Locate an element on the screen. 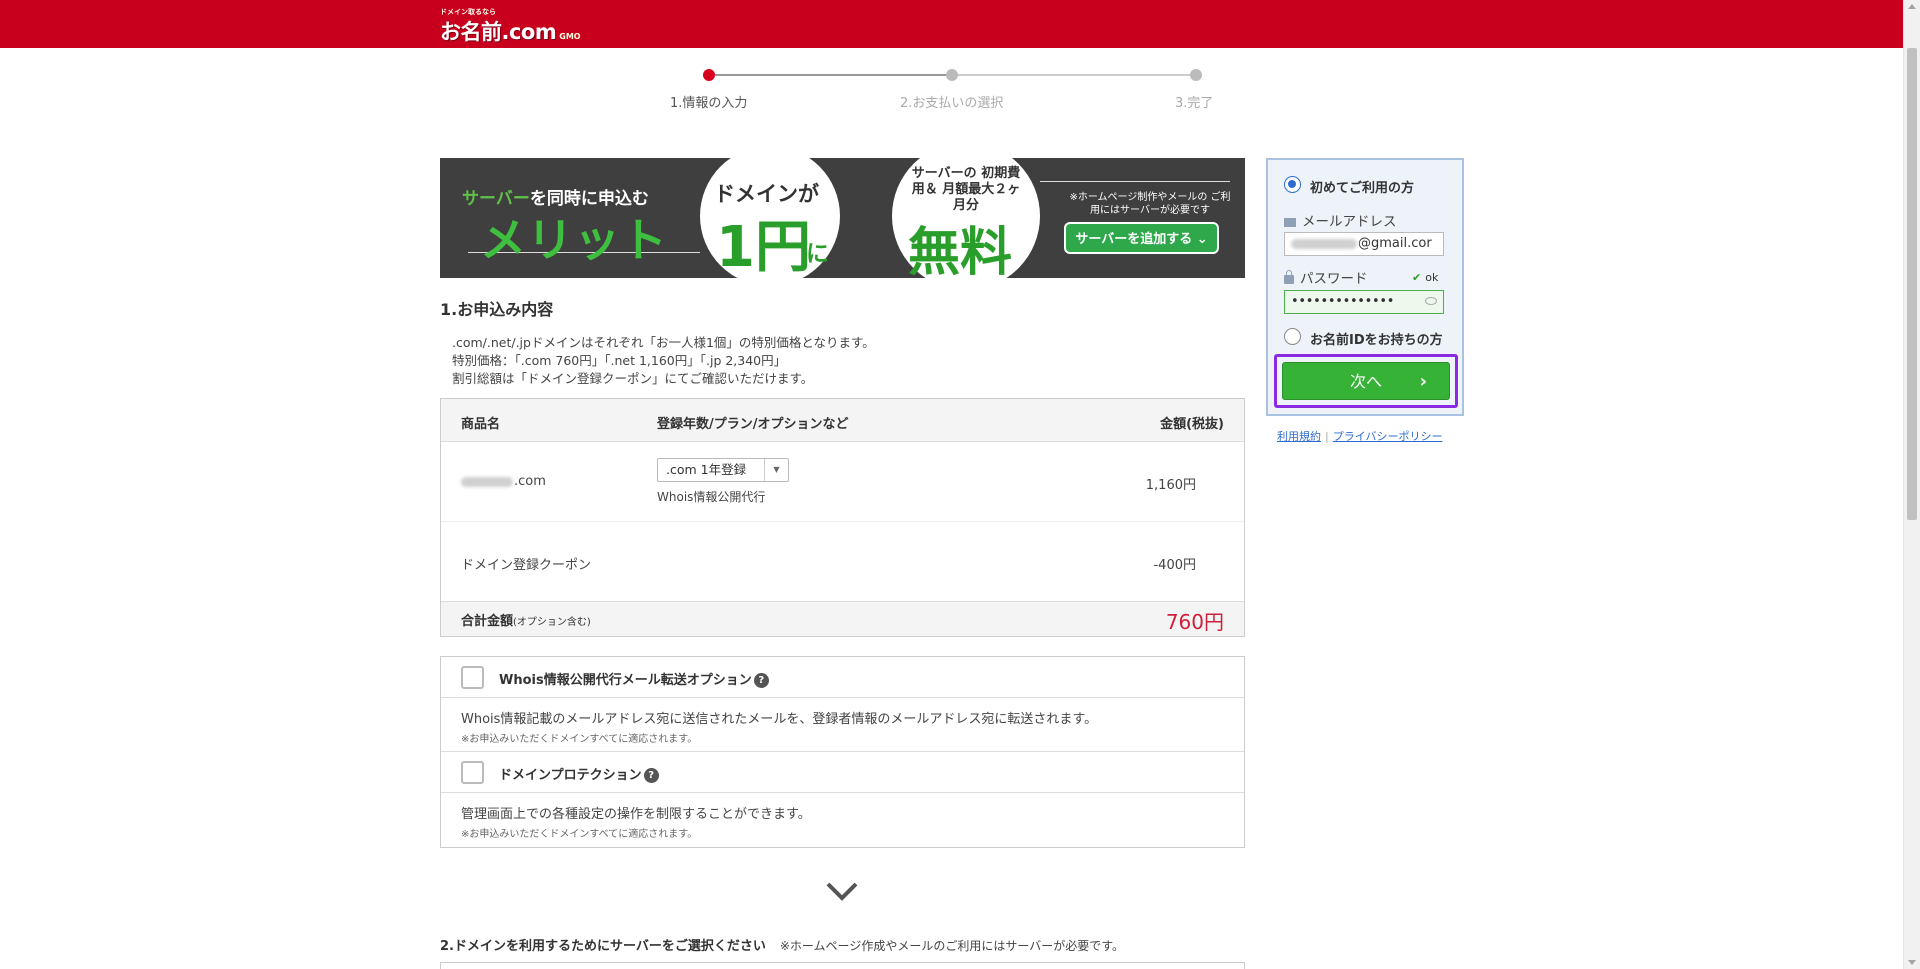  domain-protection-checkbox is located at coordinates (472, 772).